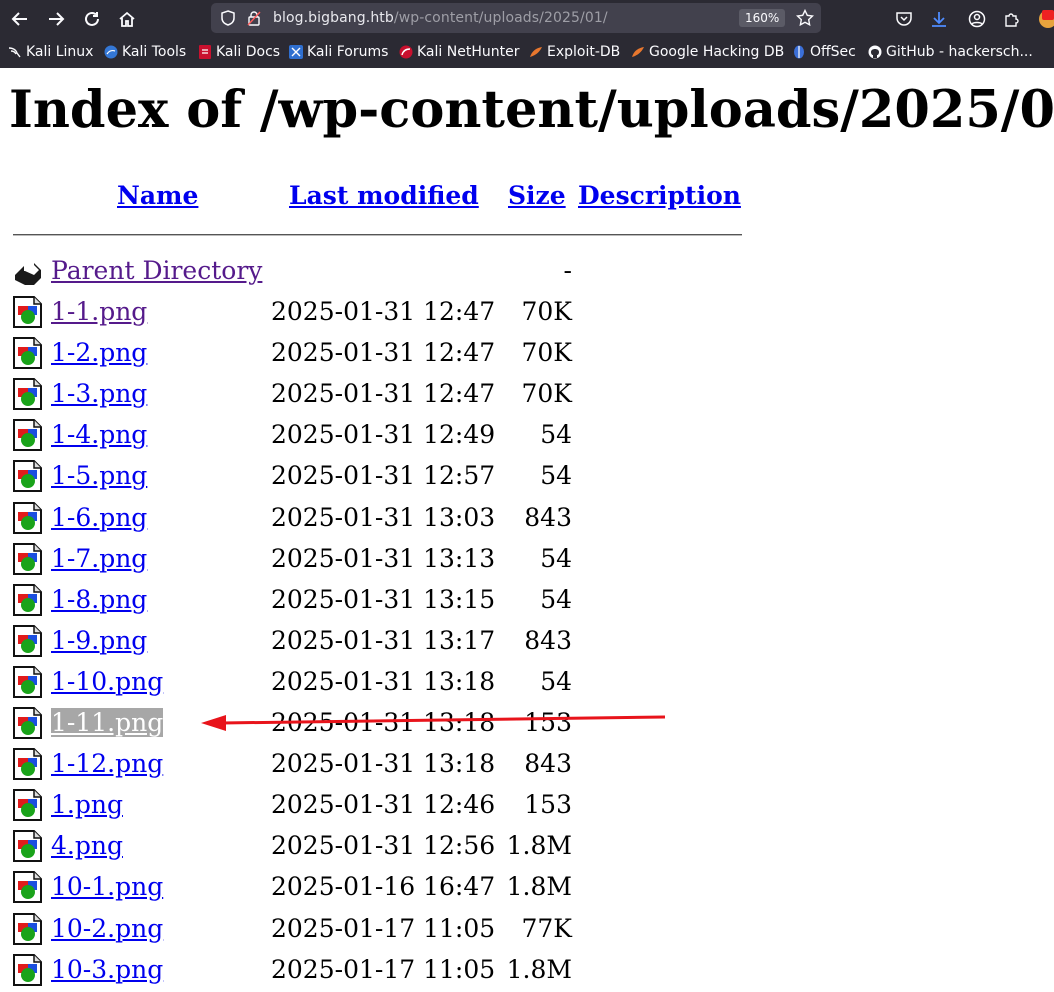  I want to click on file-modified: 2025-01-31 12:47, so click(383, 394).